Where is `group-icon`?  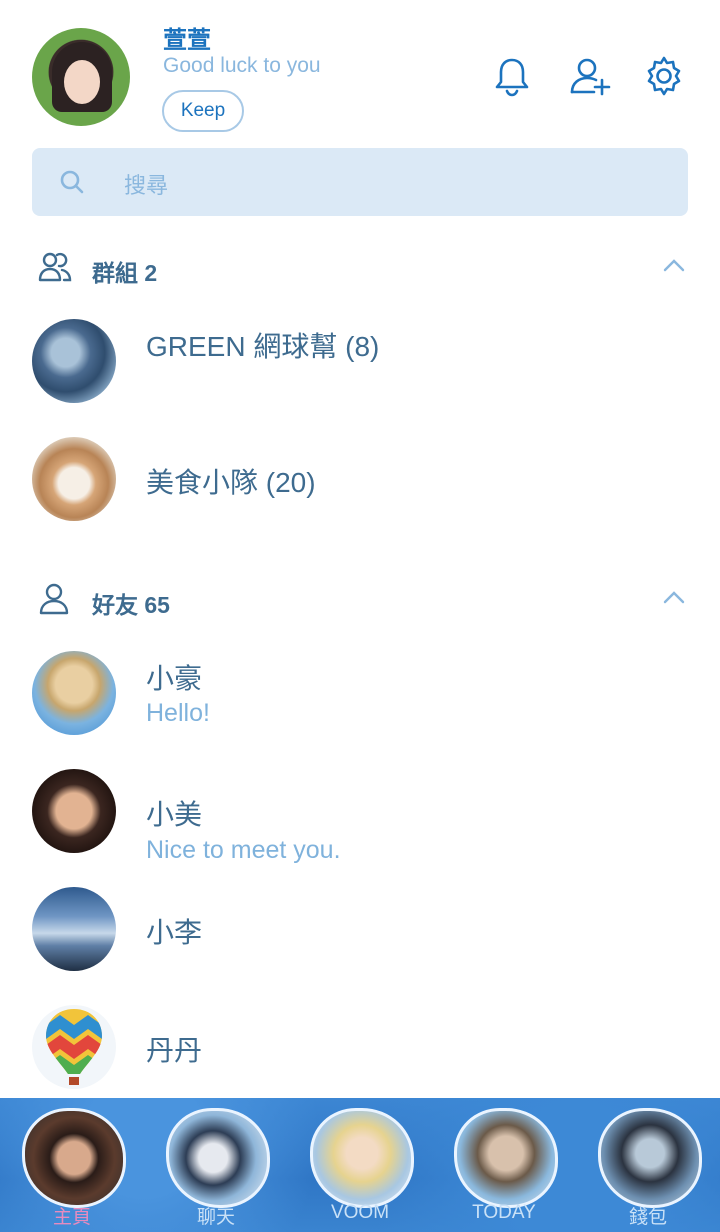
group-icon is located at coordinates (55, 267).